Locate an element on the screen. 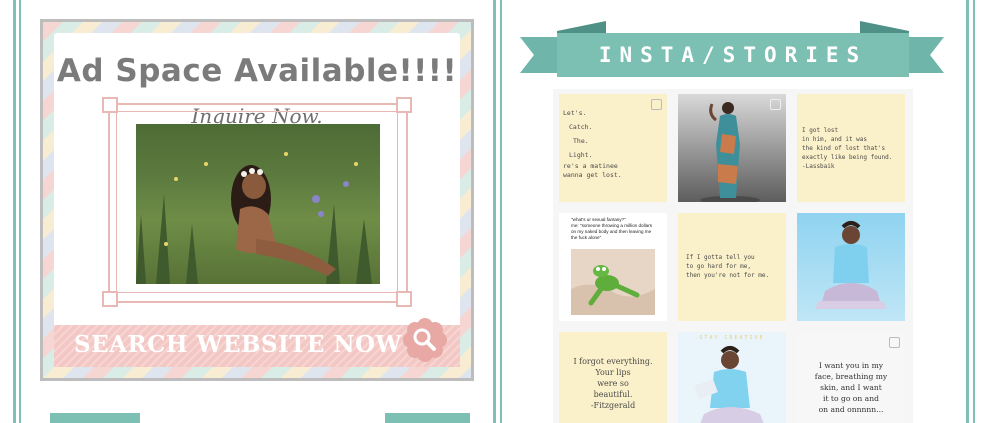 This screenshot has height=423, width=990. post-text-line: Your lips is located at coordinates (613, 372).